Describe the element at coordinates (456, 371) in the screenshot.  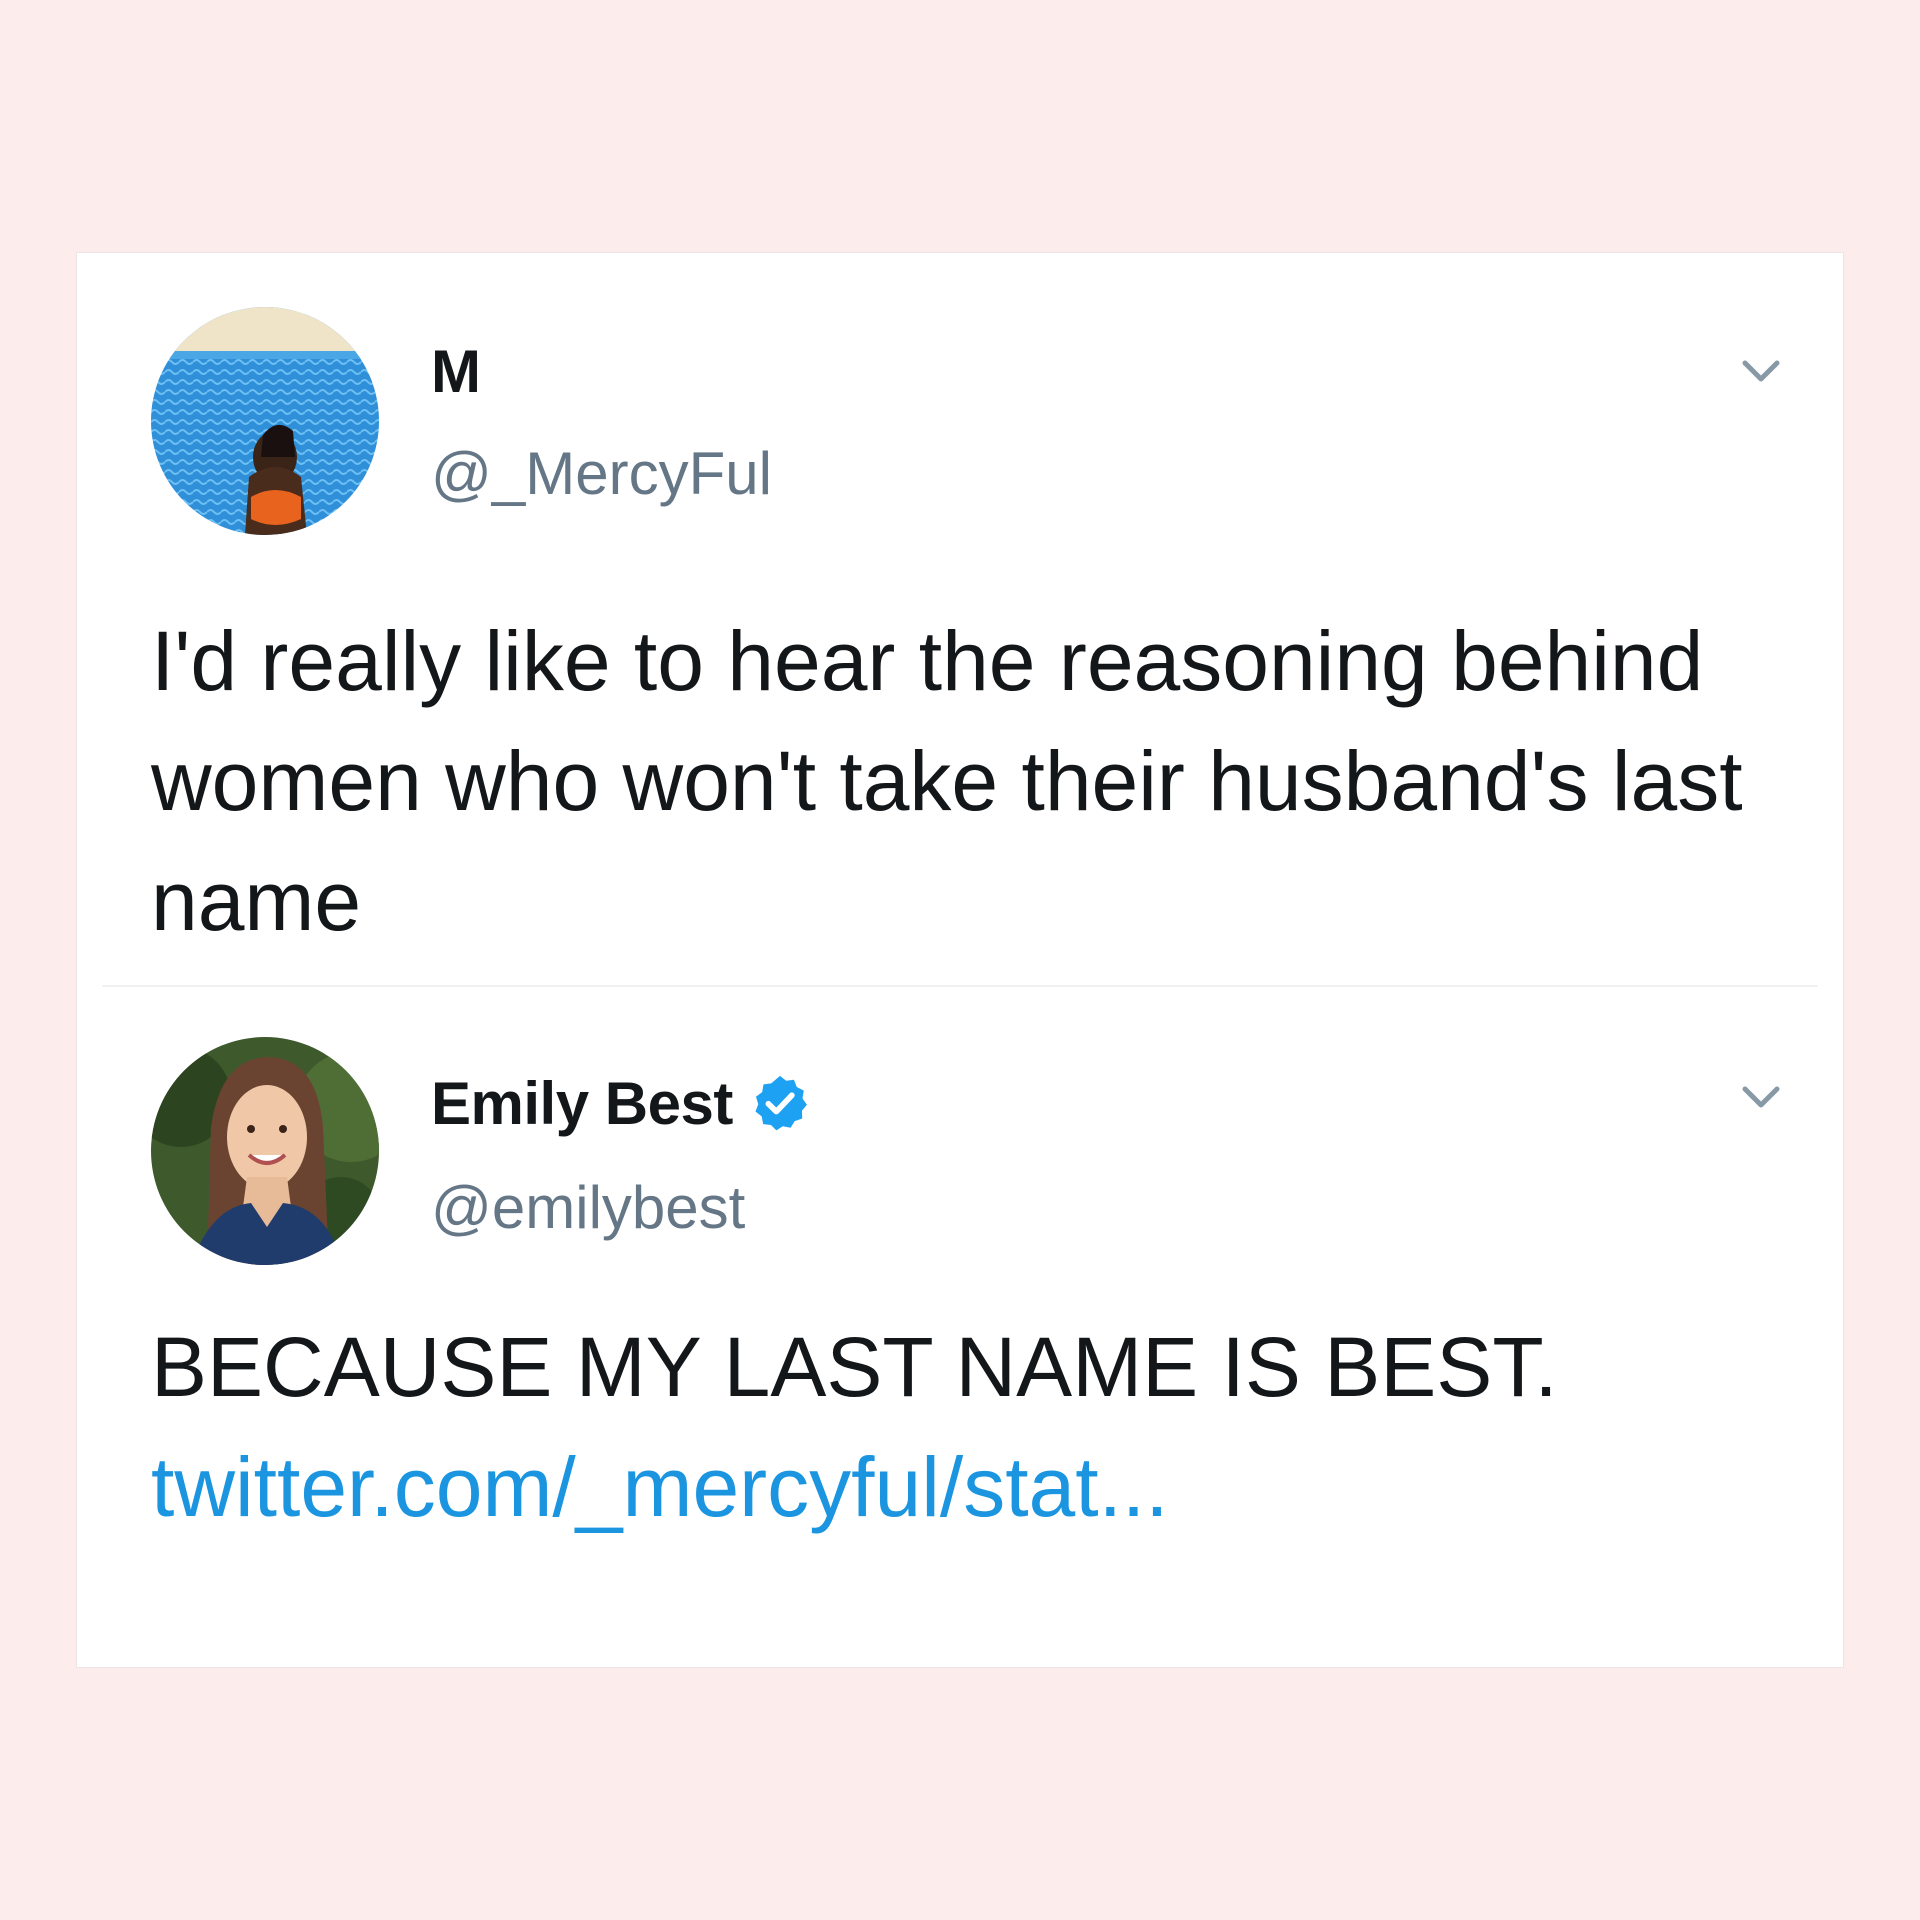
I see `display-name: M` at that location.